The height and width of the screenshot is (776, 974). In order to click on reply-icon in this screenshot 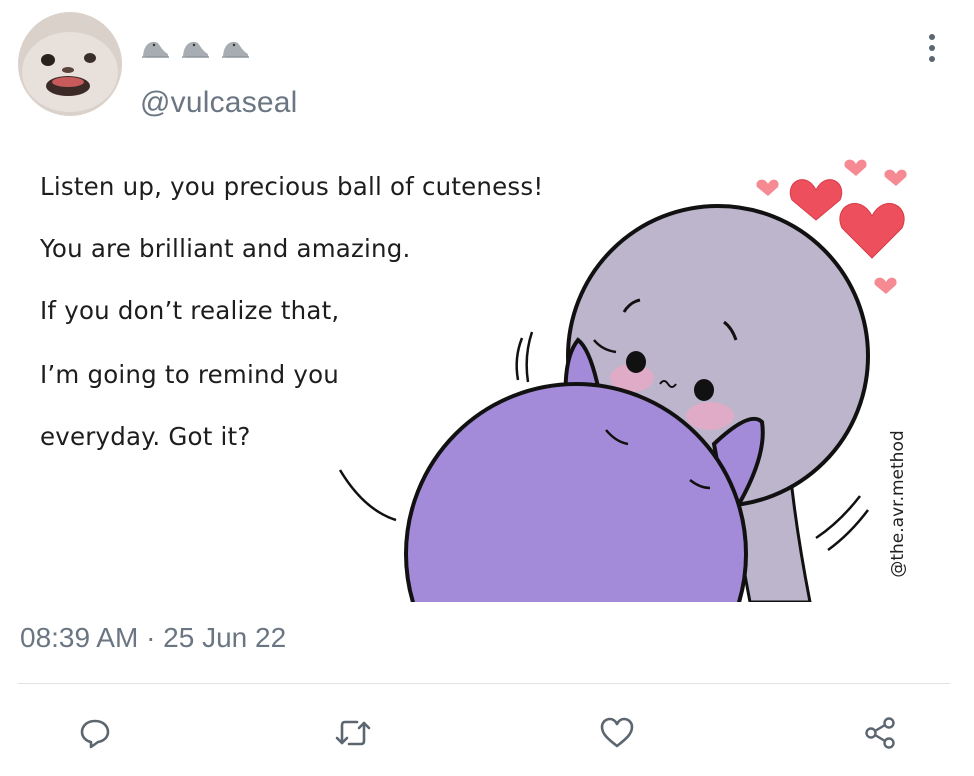, I will do `click(95, 734)`.